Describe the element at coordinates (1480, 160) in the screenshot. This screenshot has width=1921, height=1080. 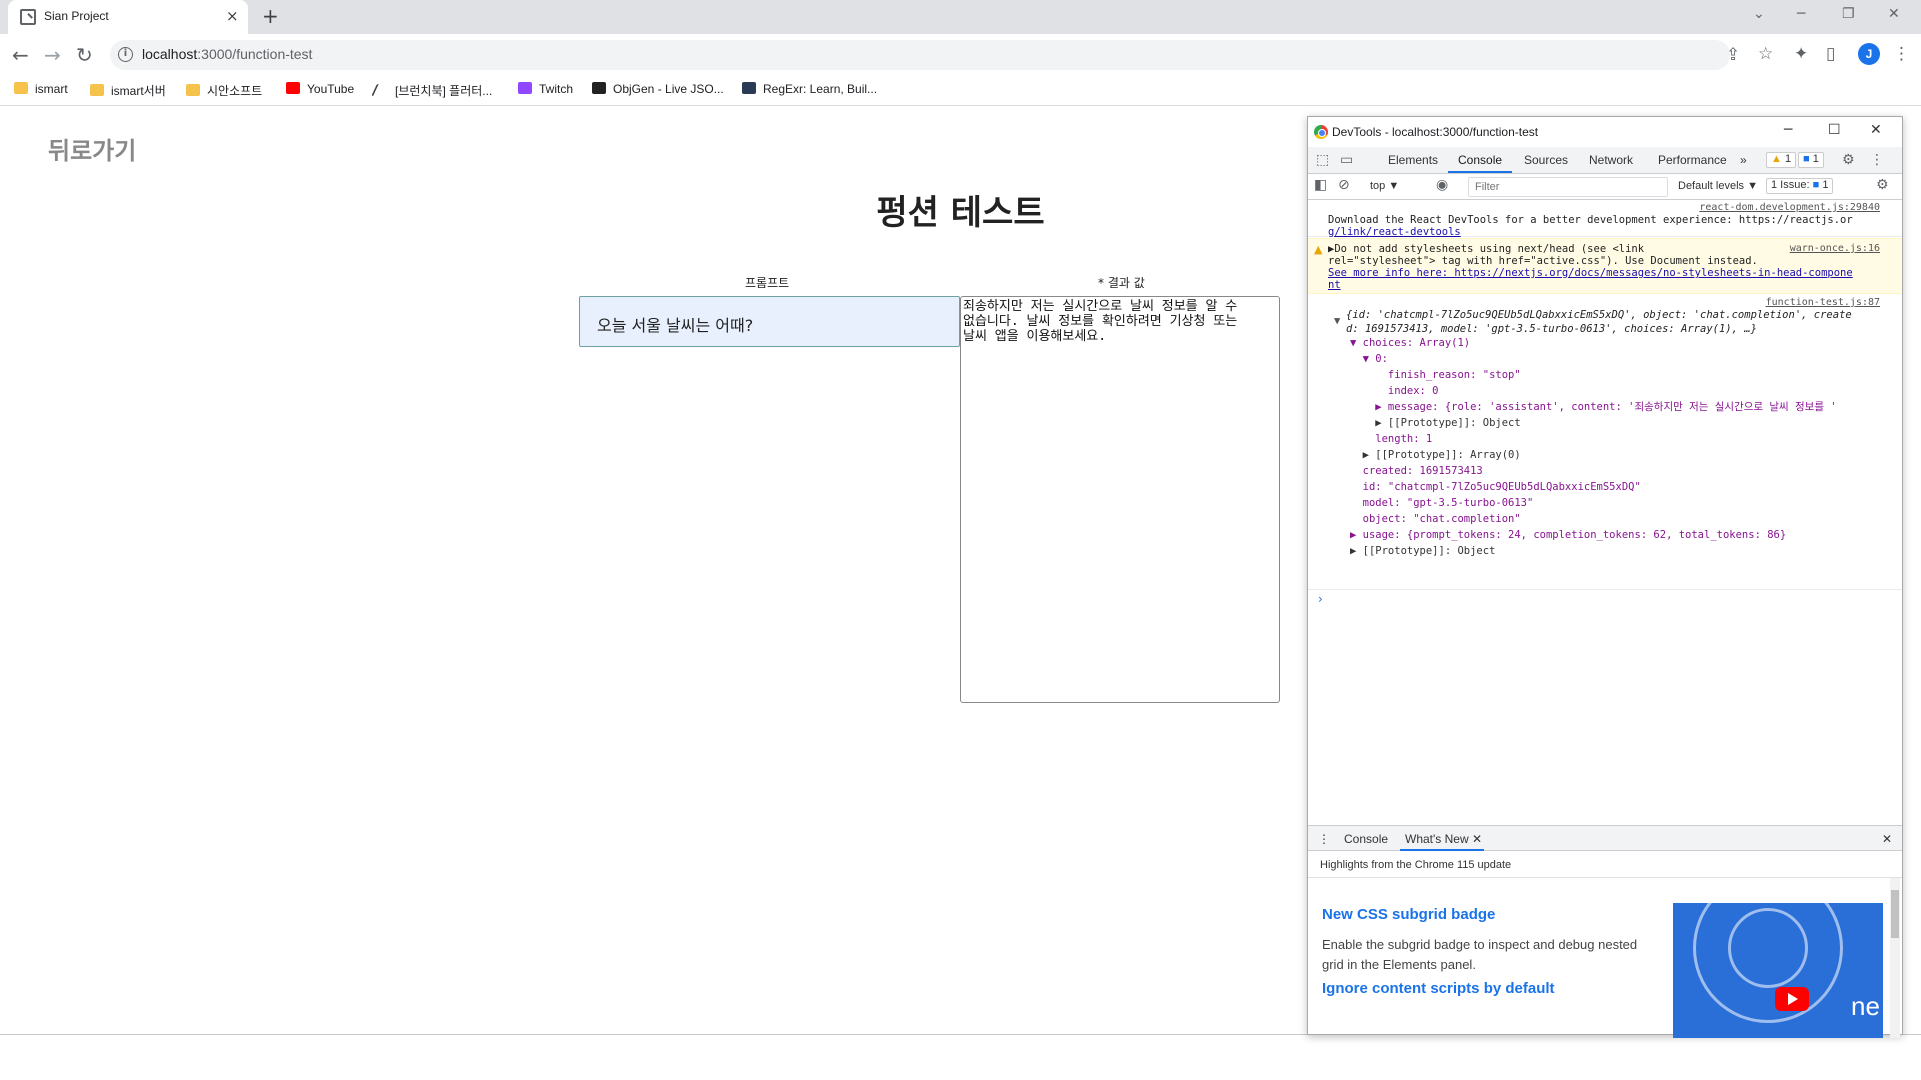
I see `tab-console: Console` at that location.